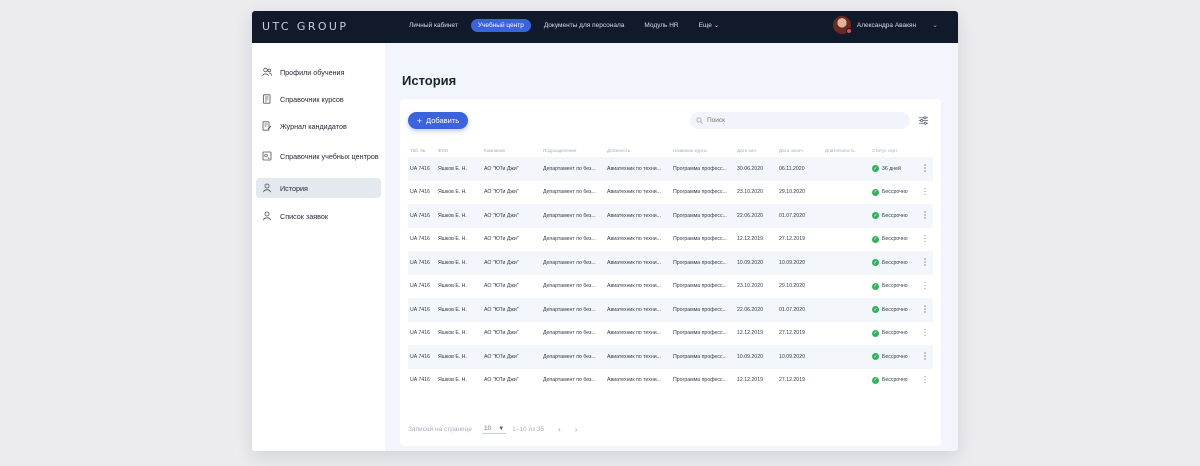  Describe the element at coordinates (433, 25) in the screenshot. I see `nav-item-cabinet: Личный кабинет` at that location.